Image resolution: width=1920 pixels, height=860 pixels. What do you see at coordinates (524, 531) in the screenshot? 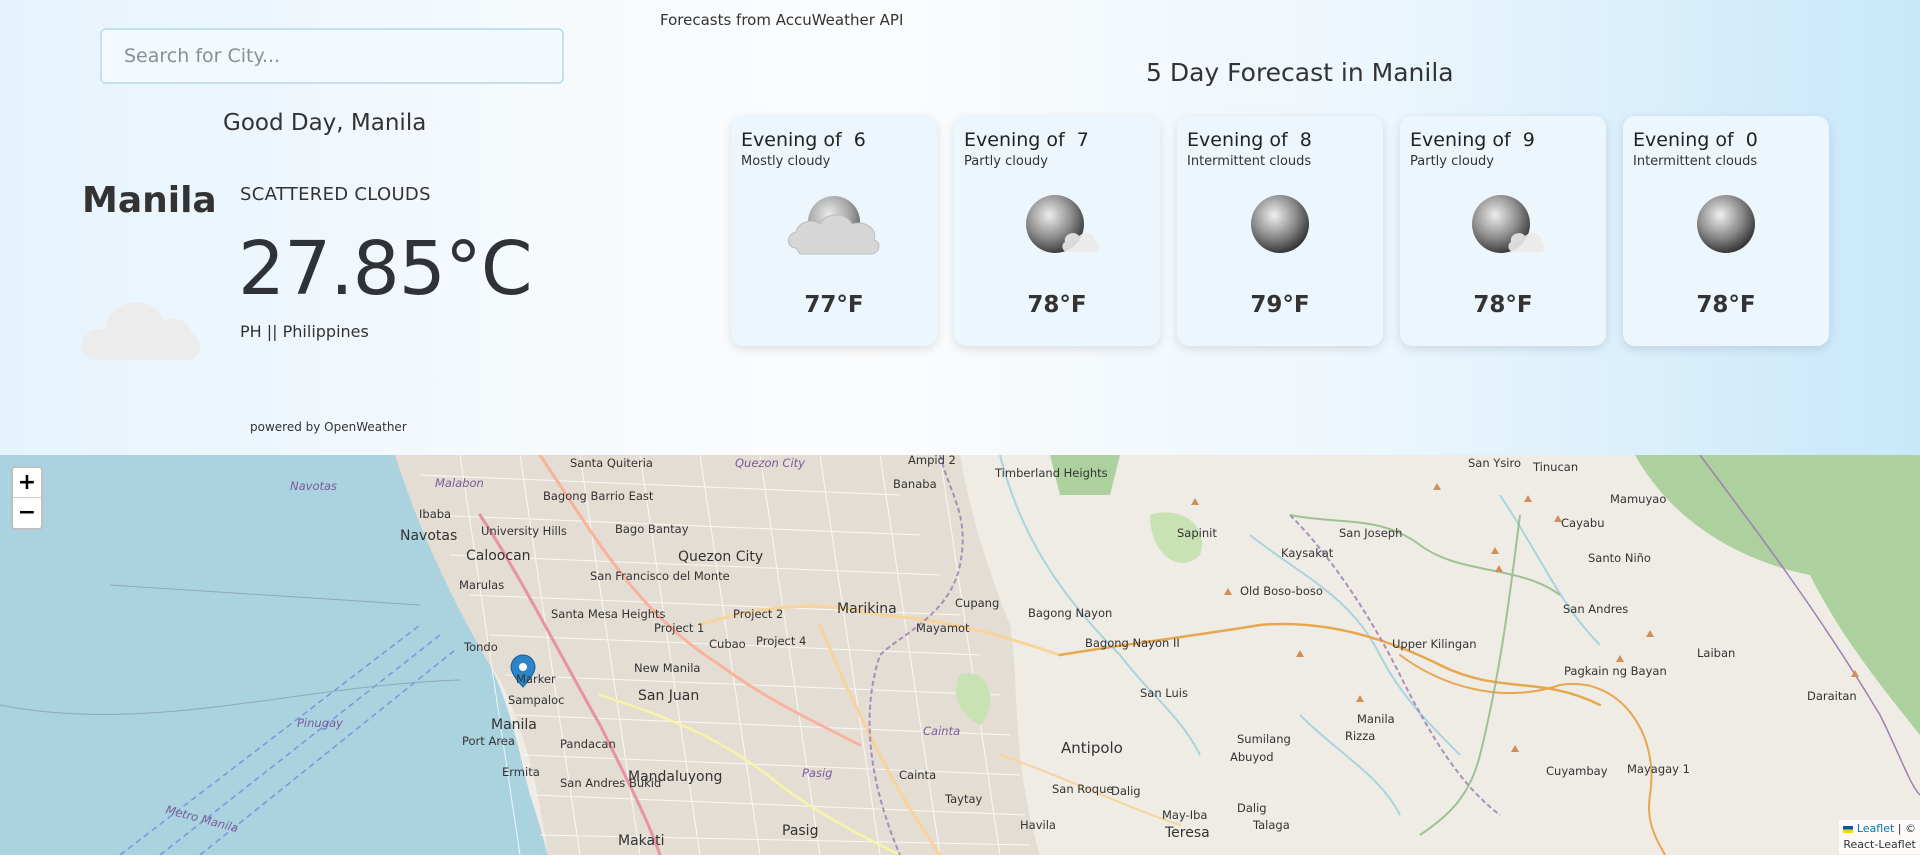
I see `map-label: University Hills` at bounding box center [524, 531].